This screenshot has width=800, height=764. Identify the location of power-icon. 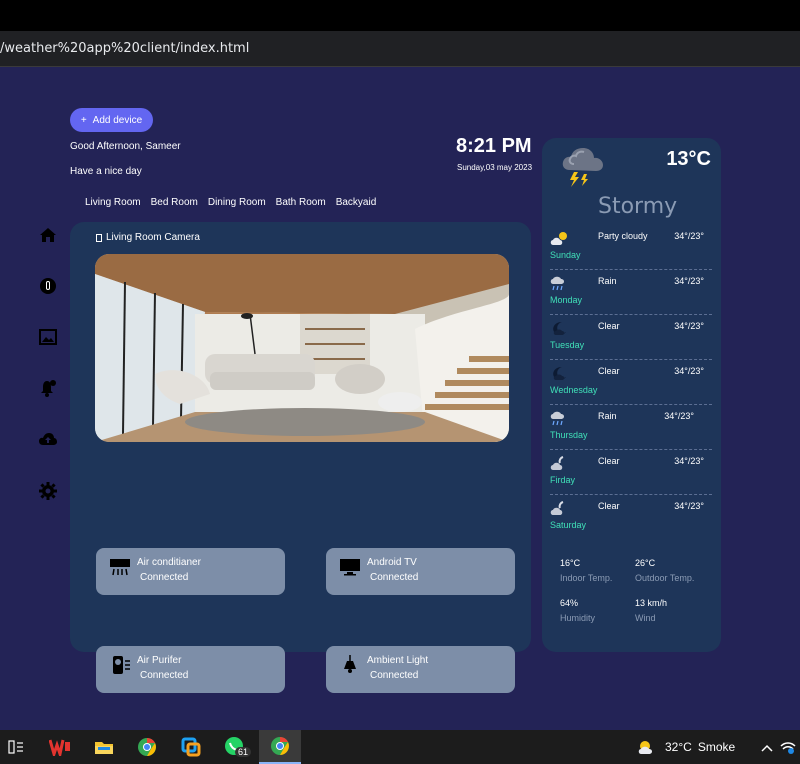
(48, 286).